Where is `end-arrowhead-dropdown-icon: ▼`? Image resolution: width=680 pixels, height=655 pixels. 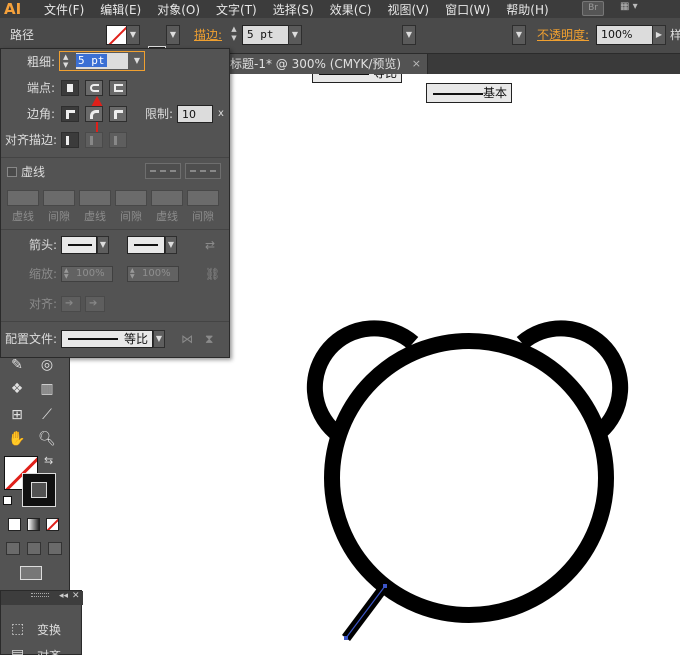 end-arrowhead-dropdown-icon: ▼ is located at coordinates (171, 245).